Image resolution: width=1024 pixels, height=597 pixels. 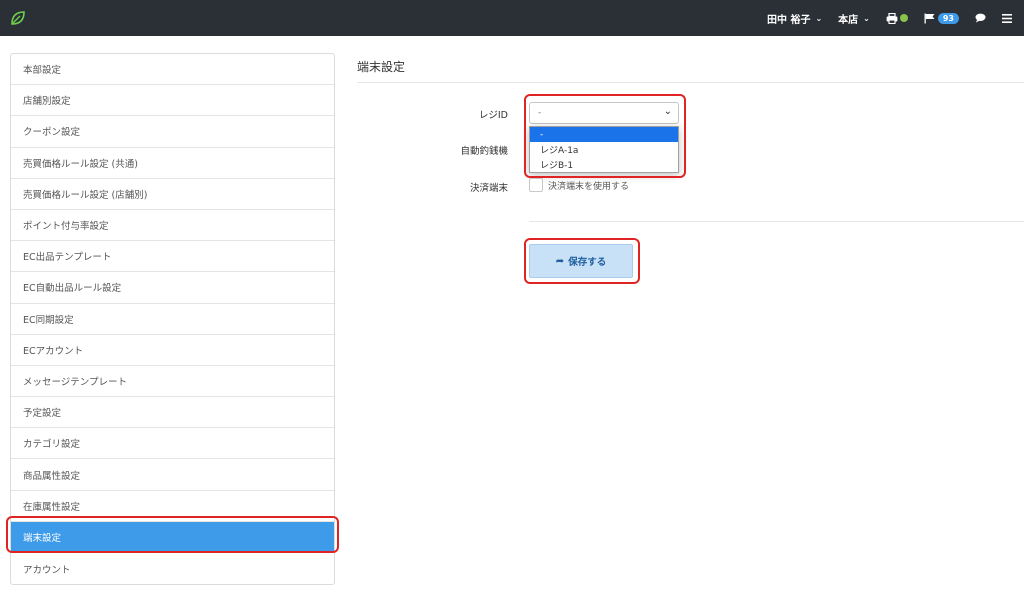 What do you see at coordinates (788, 20) in the screenshot?
I see `user-name: 田中 裕子` at bounding box center [788, 20].